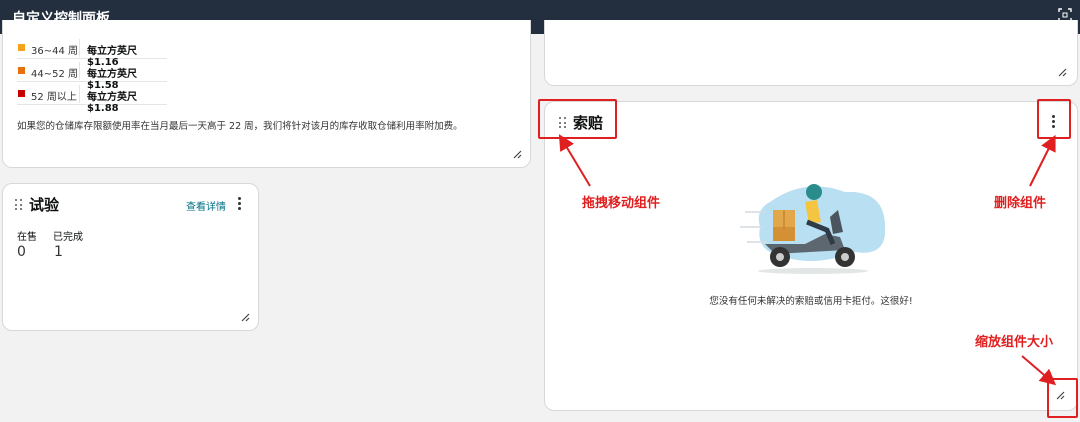 Image resolution: width=1080 pixels, height=422 pixels. Describe the element at coordinates (1014, 342) in the screenshot. I see `annotation-resize-text: 缩放组件大小` at that location.